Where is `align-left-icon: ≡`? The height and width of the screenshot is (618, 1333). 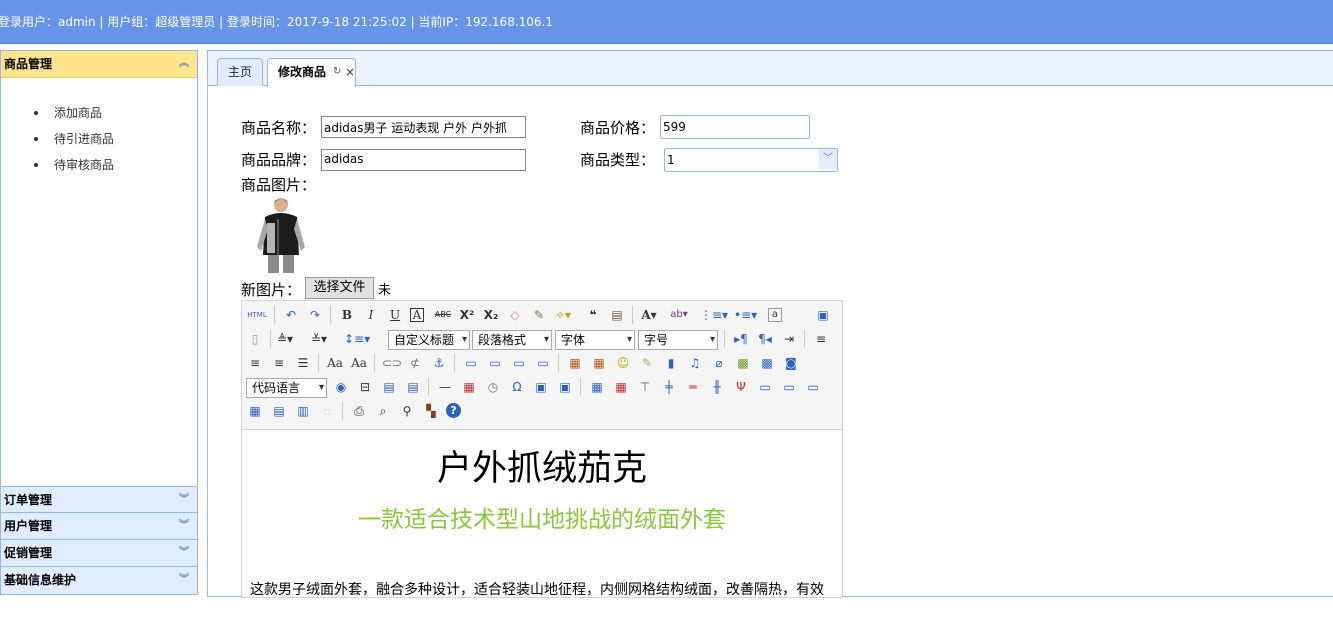 align-left-icon: ≡ is located at coordinates (821, 339).